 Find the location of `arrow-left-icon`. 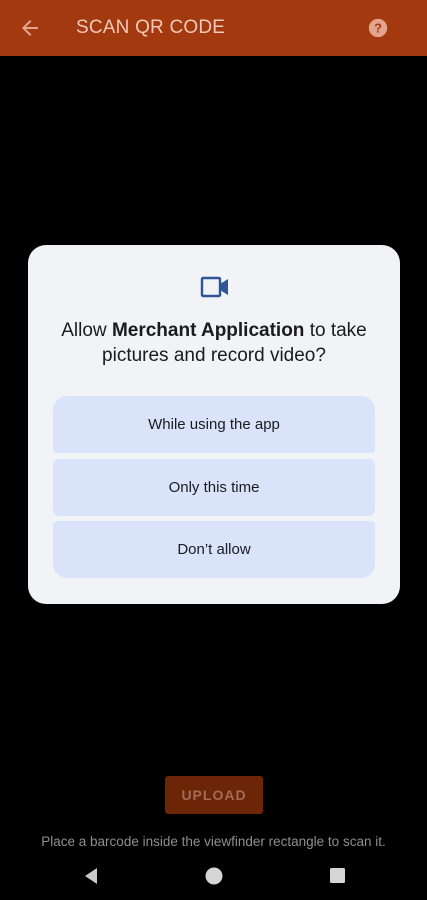

arrow-left-icon is located at coordinates (30, 28).